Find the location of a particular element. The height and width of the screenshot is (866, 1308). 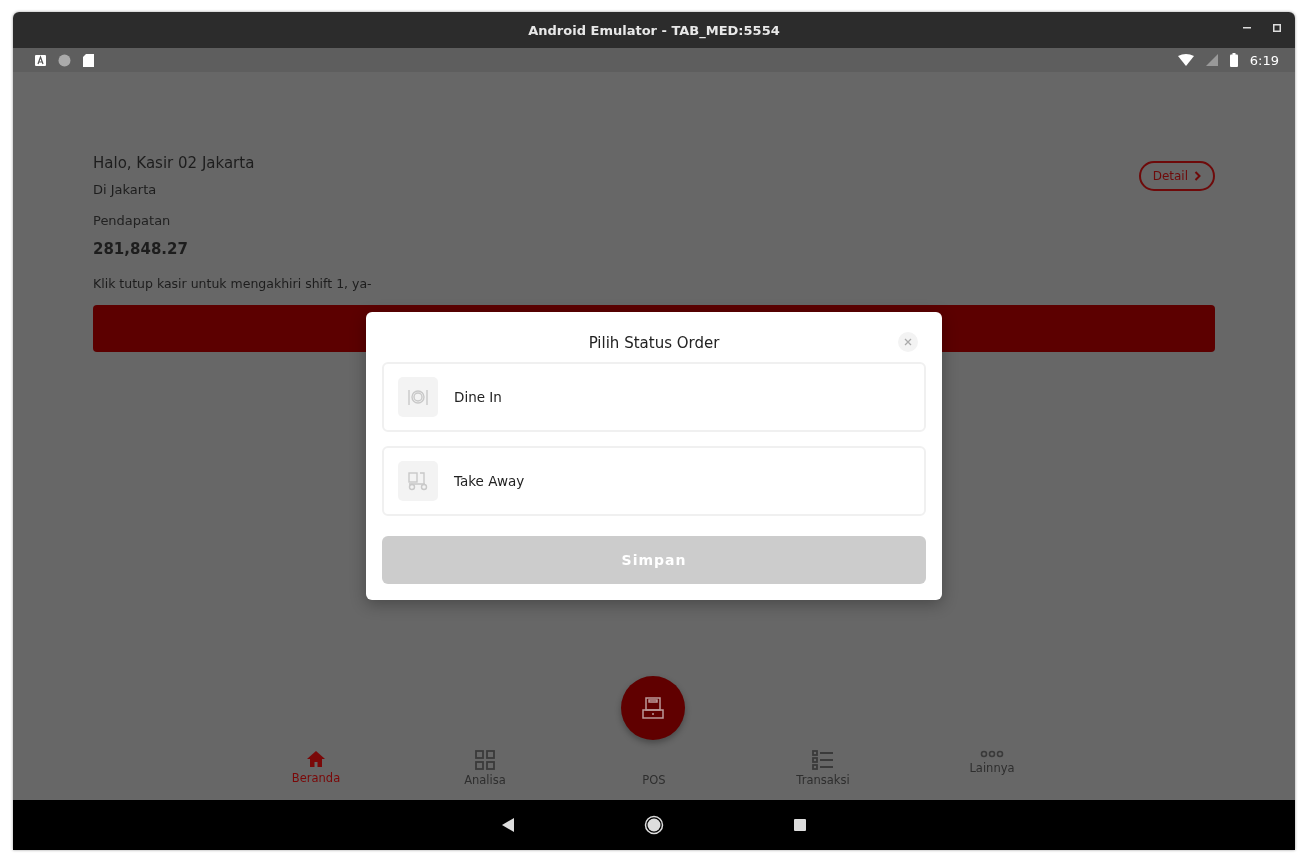

clock-time: 6:19 is located at coordinates (1264, 60).